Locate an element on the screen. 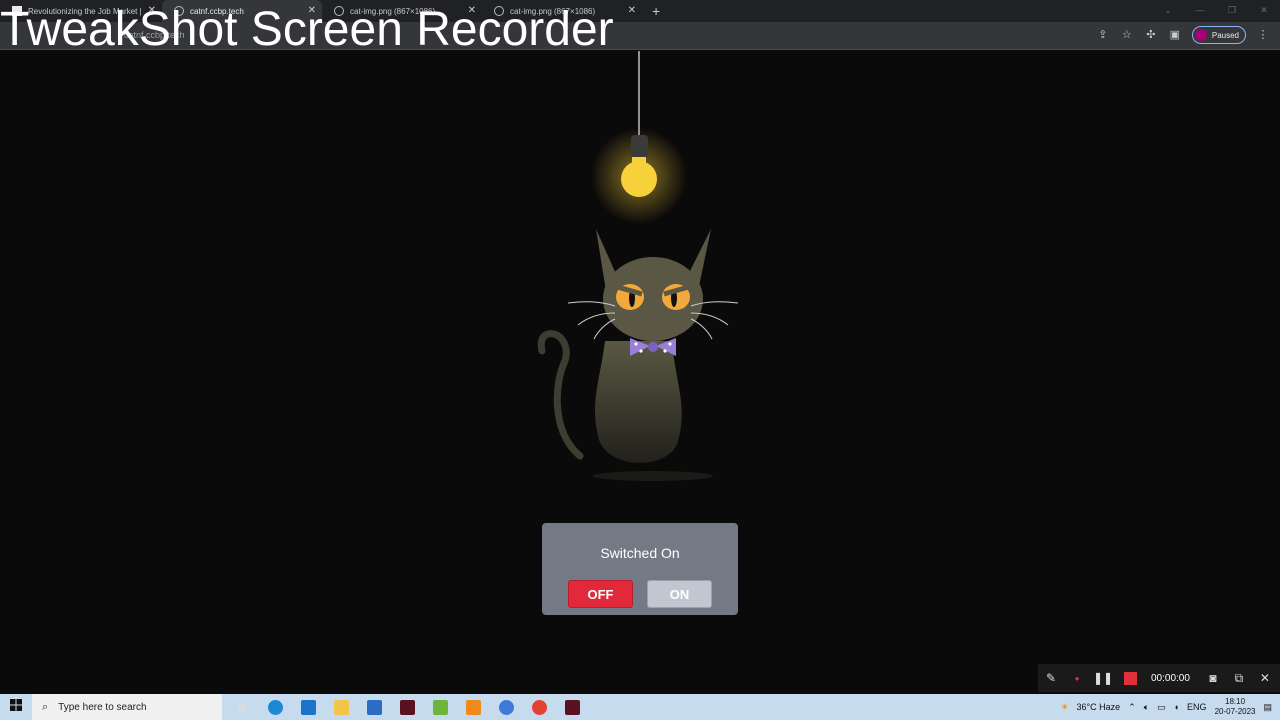  bluestacks-icon is located at coordinates (440, 707).